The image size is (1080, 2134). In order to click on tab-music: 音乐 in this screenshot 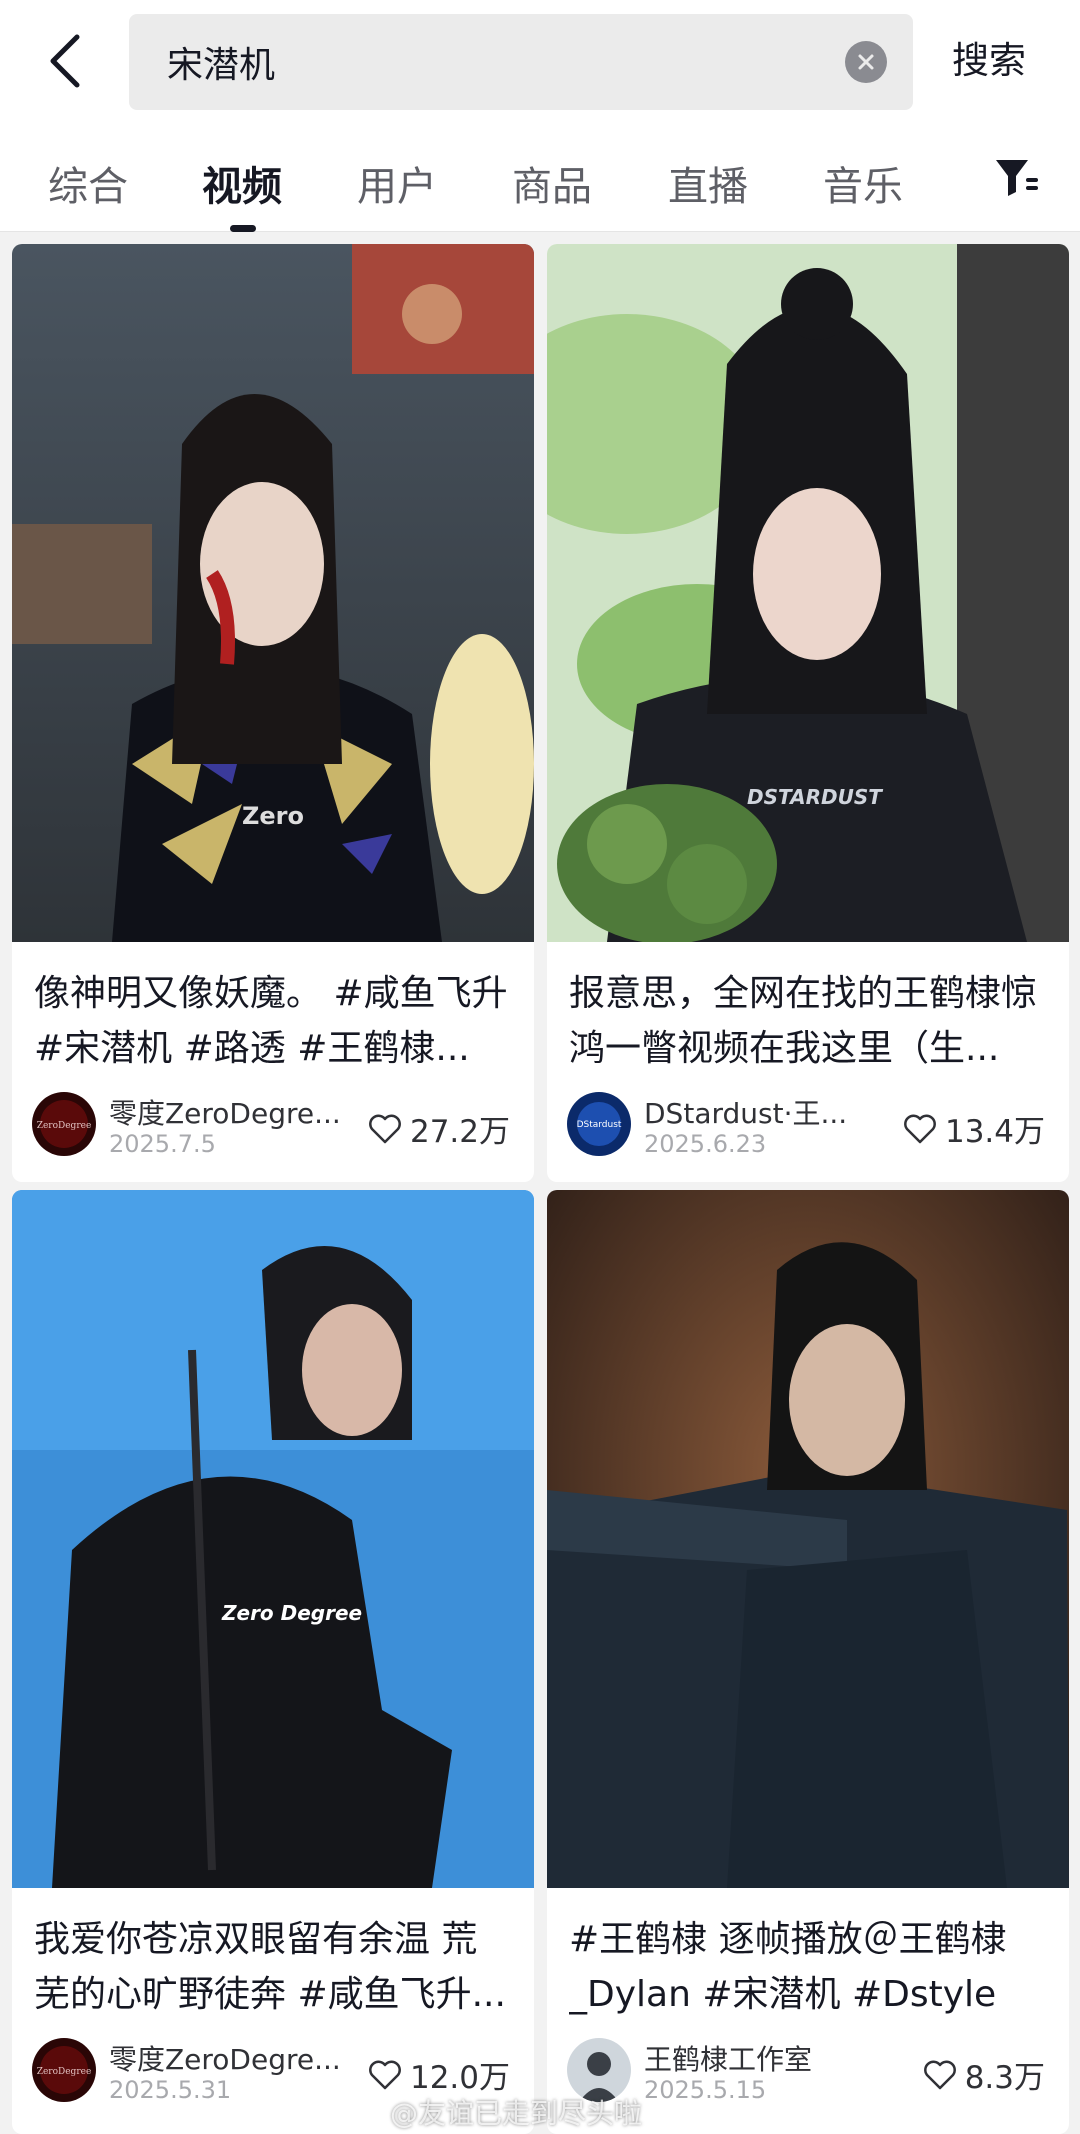, I will do `click(863, 183)`.